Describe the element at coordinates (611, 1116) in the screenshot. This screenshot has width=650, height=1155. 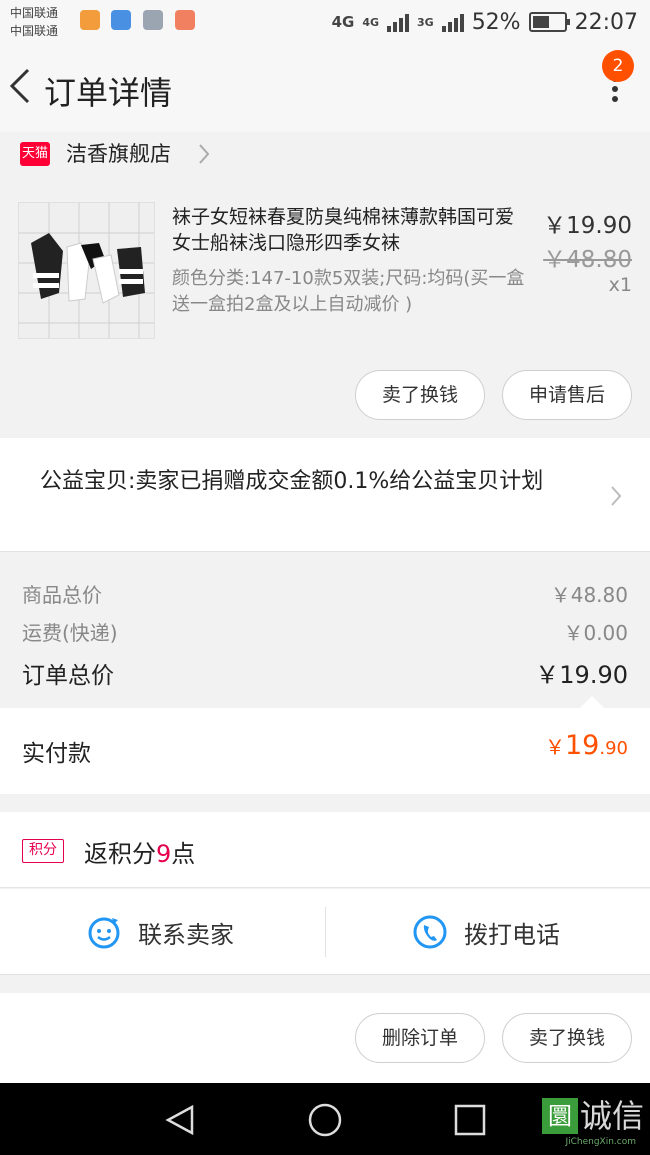
I see `watermark-text: 诚信` at that location.